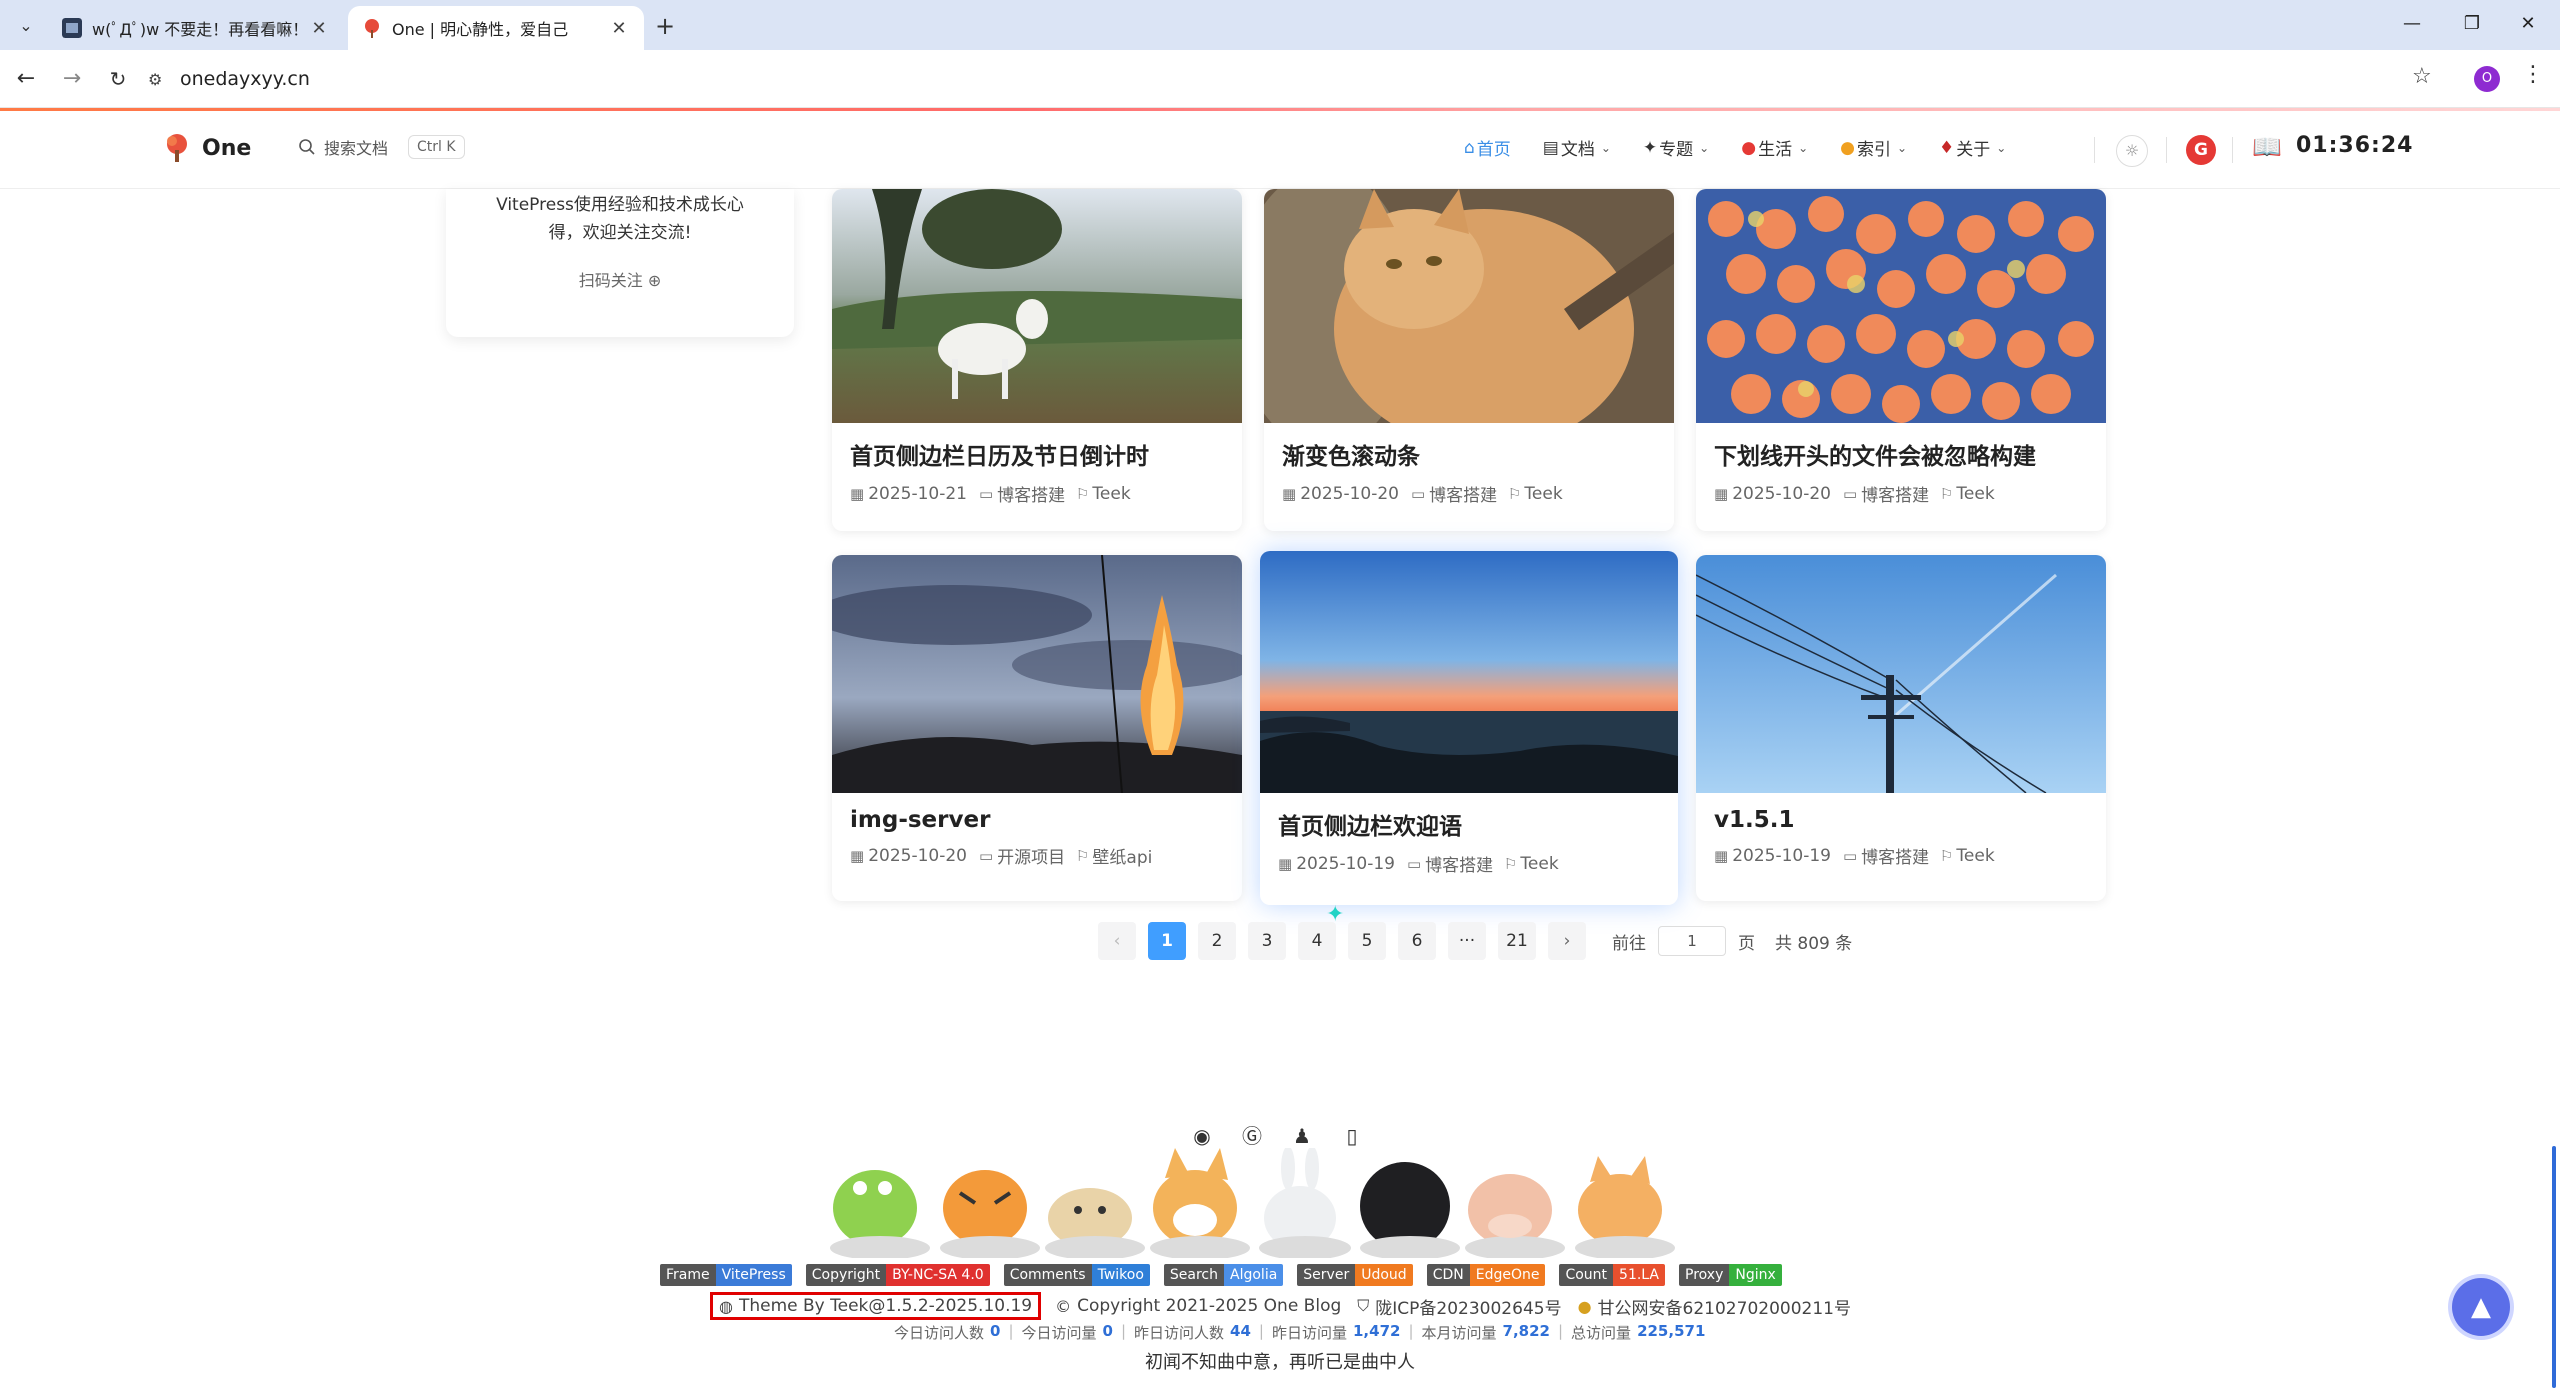 The image size is (2560, 1388). I want to click on badge-copyright: Copyright BY-NC-SA 4.0, so click(897, 1275).